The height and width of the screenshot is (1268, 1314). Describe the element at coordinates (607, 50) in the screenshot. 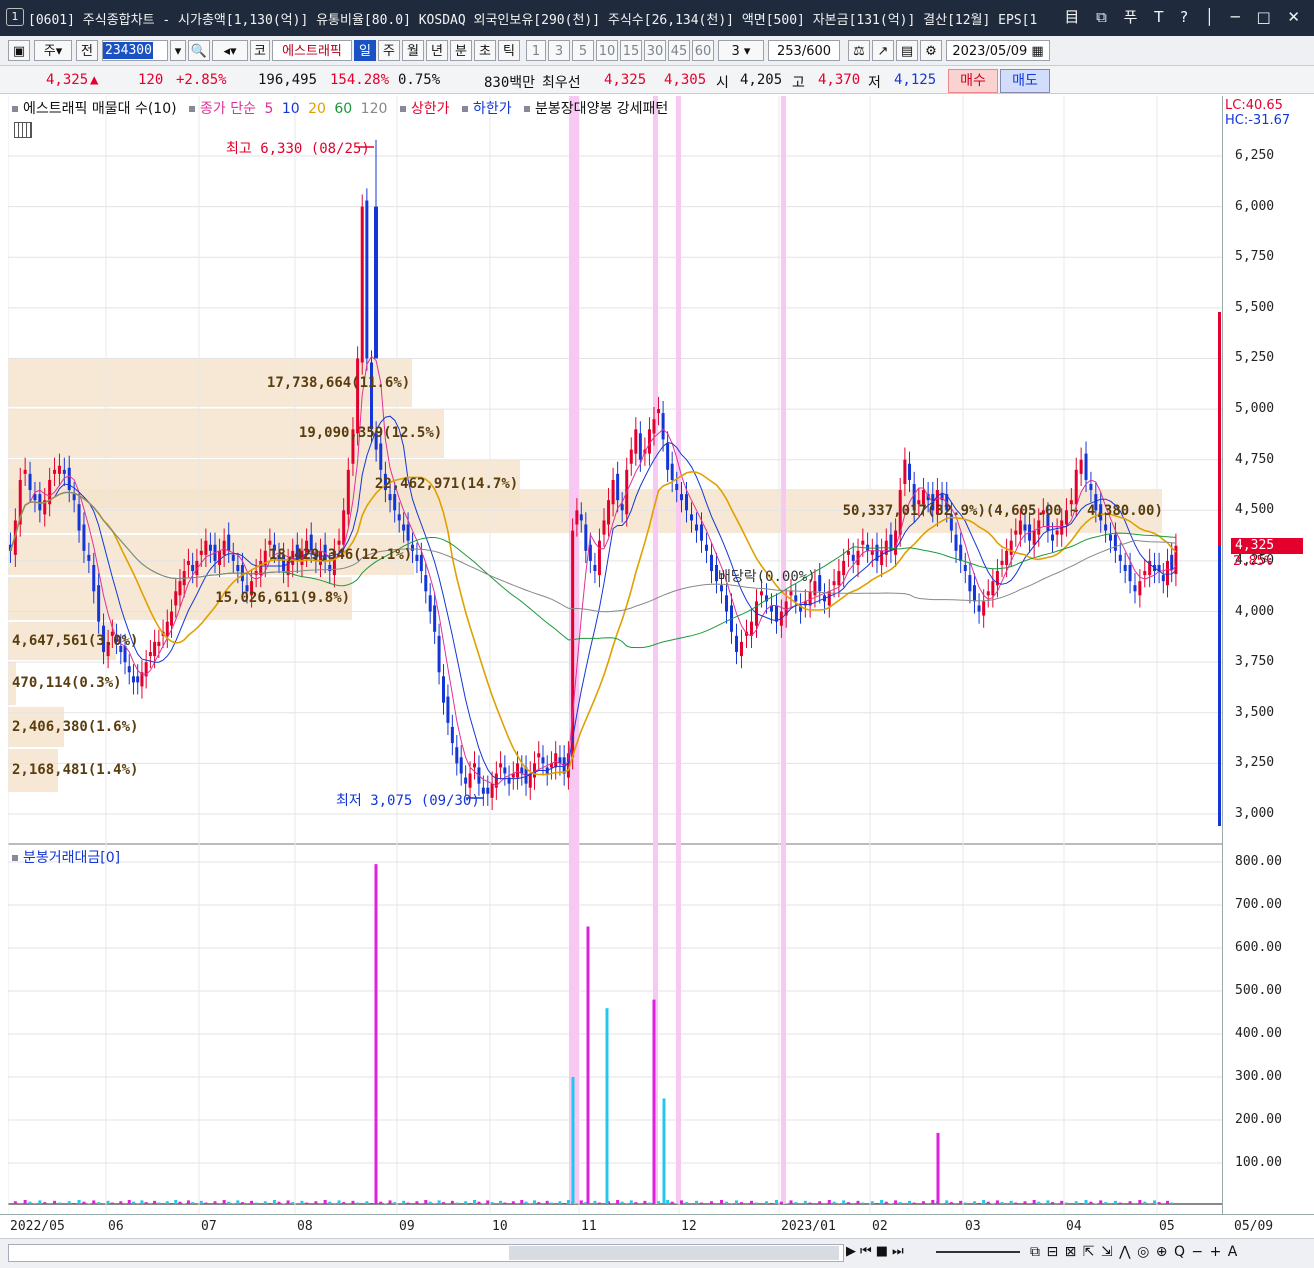

I see `interval-10: 10` at that location.